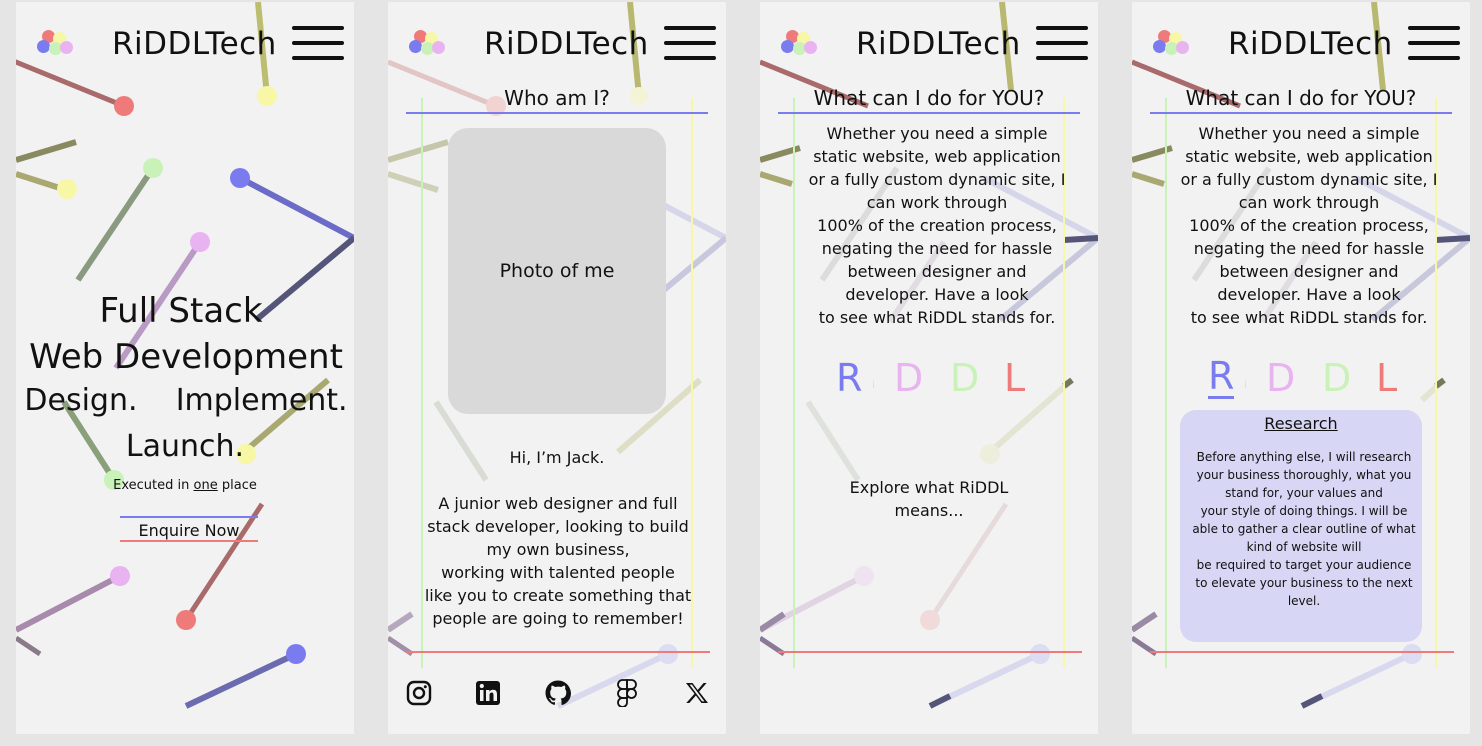 This screenshot has width=1482, height=746. I want to click on executed-prefix: Executed in, so click(151, 485).